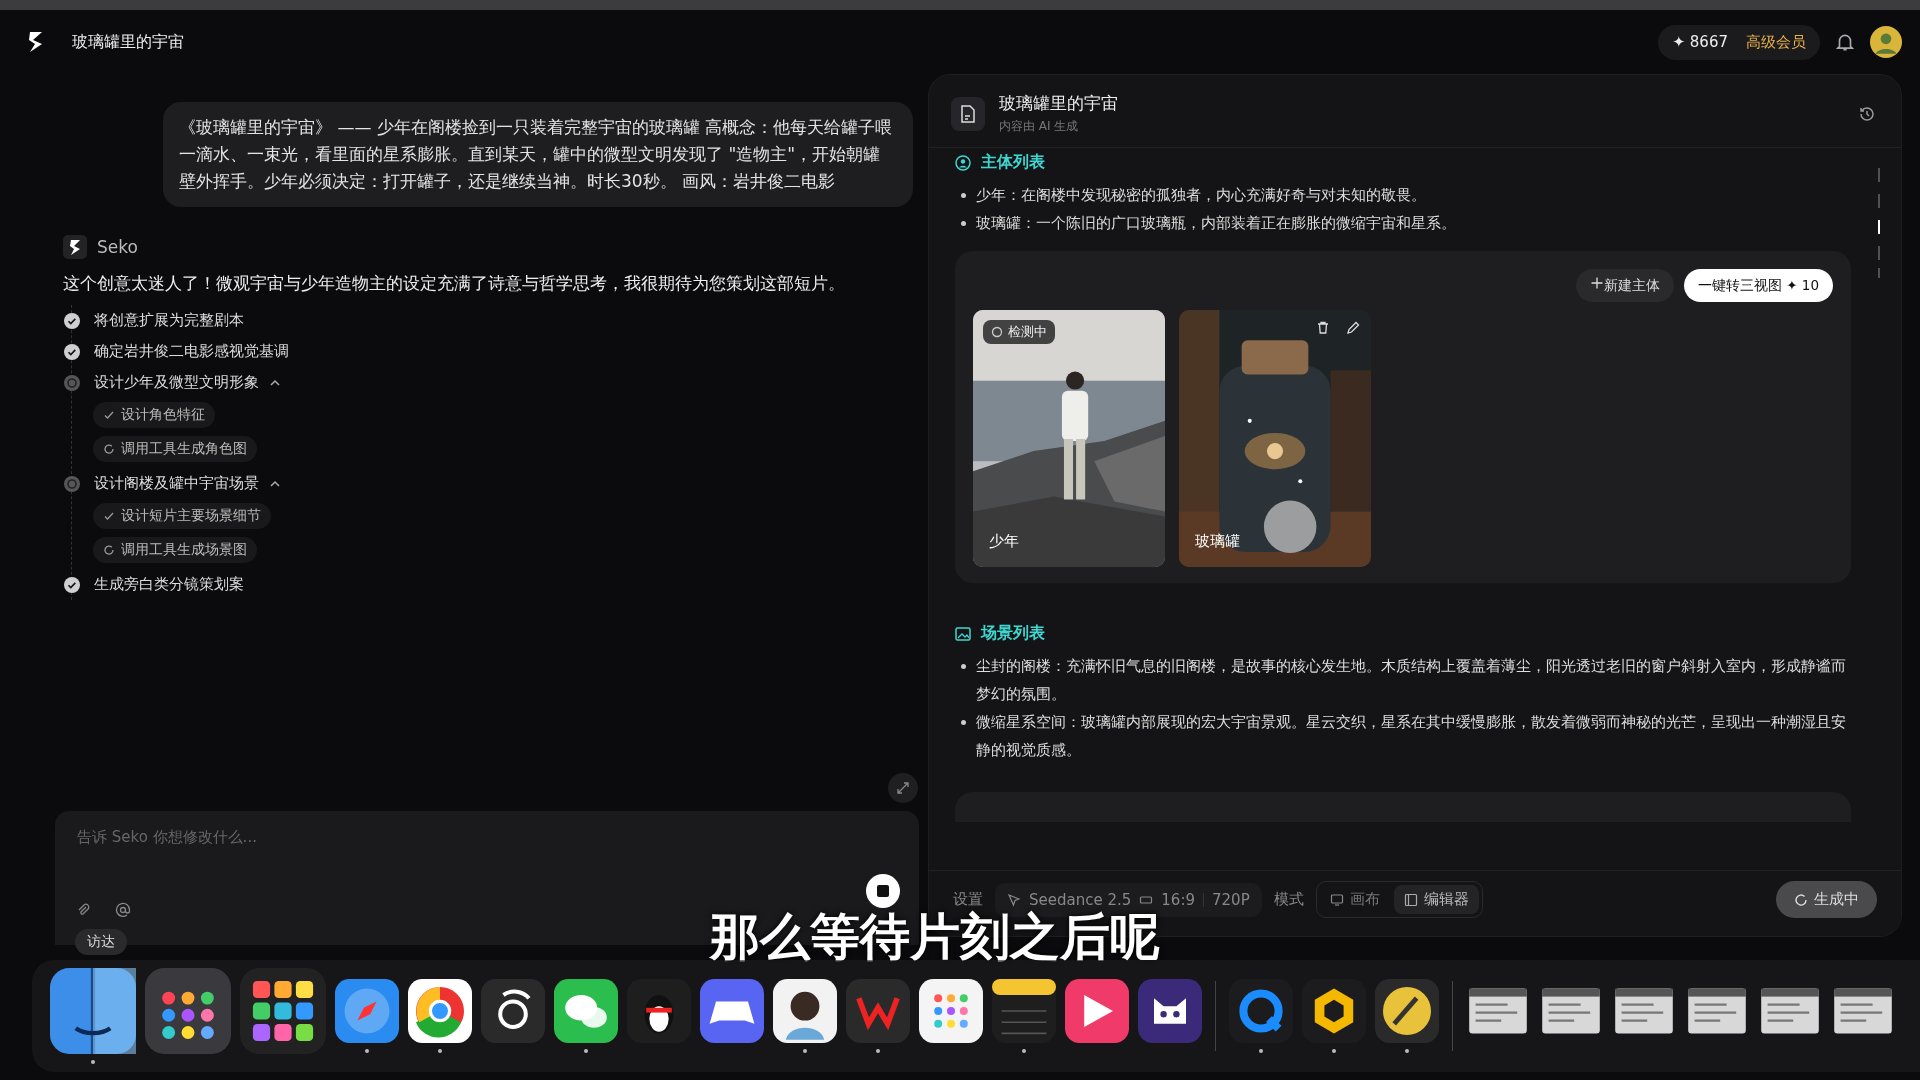 The width and height of the screenshot is (1920, 1080). Describe the element at coordinates (1758, 285) in the screenshot. I see `convert-button: 一键转三视图 ✦ 10` at that location.